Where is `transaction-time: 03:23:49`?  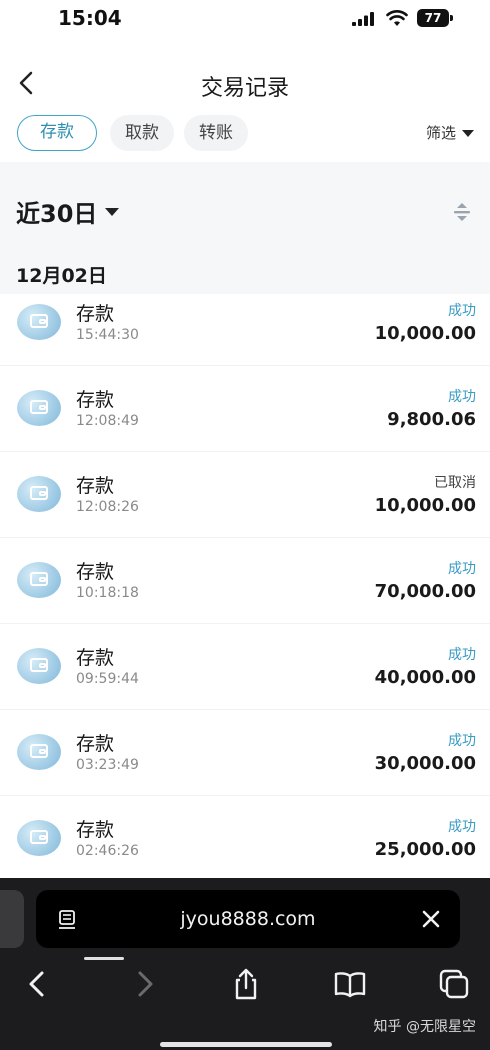 transaction-time: 03:23:49 is located at coordinates (107, 765).